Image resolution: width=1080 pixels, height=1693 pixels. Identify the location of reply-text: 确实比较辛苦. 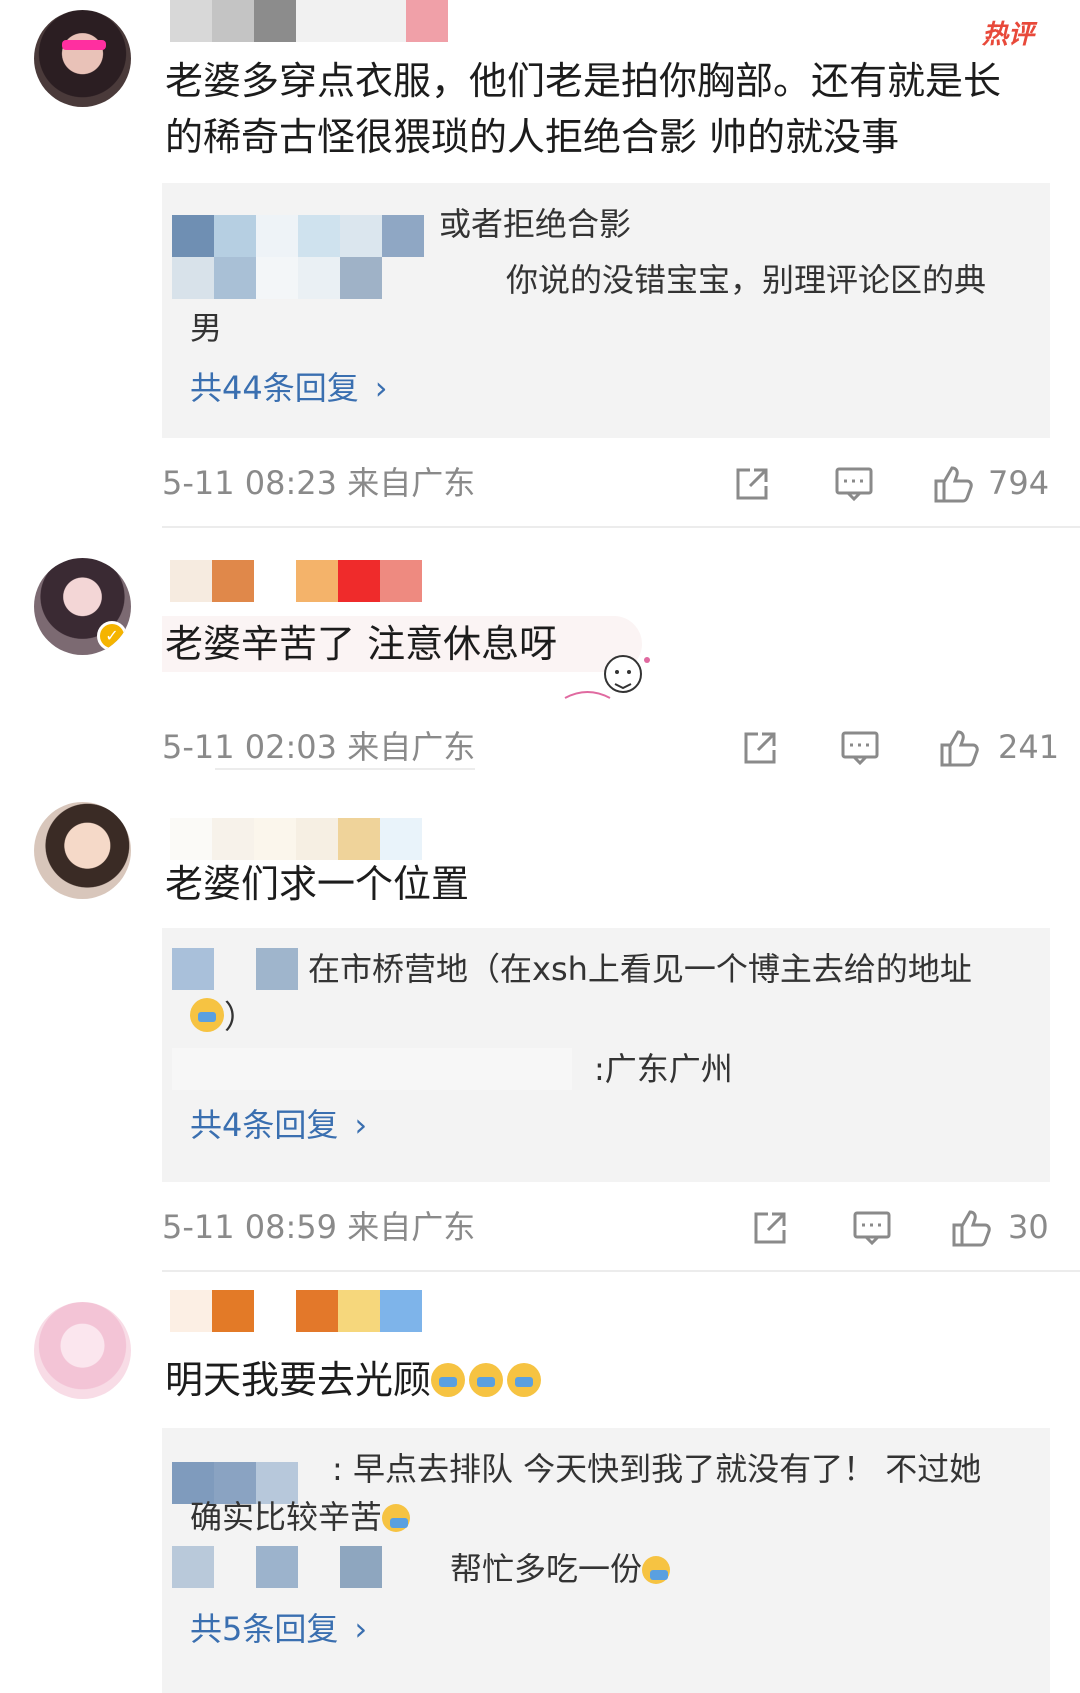
(300, 1517).